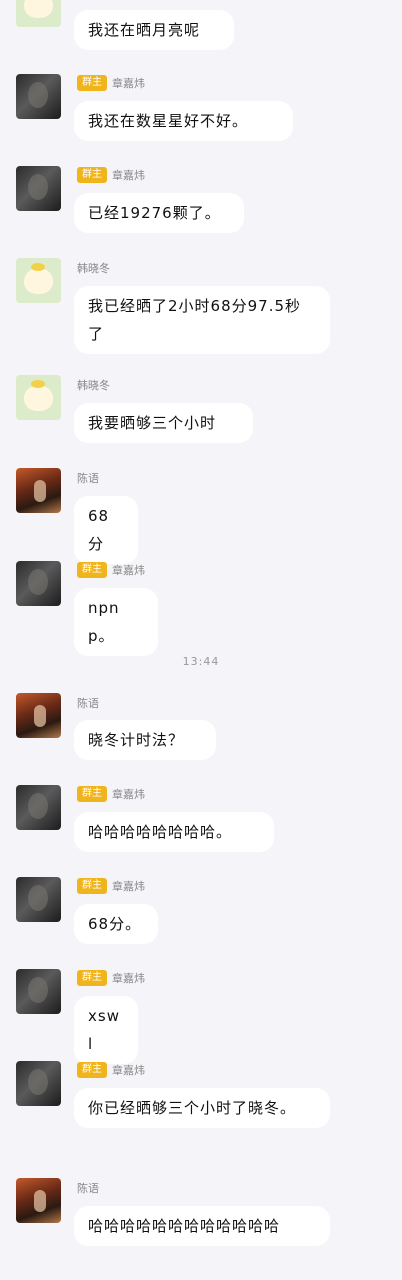 This screenshot has width=402, height=1280. I want to click on message-text: npnp。, so click(104, 622).